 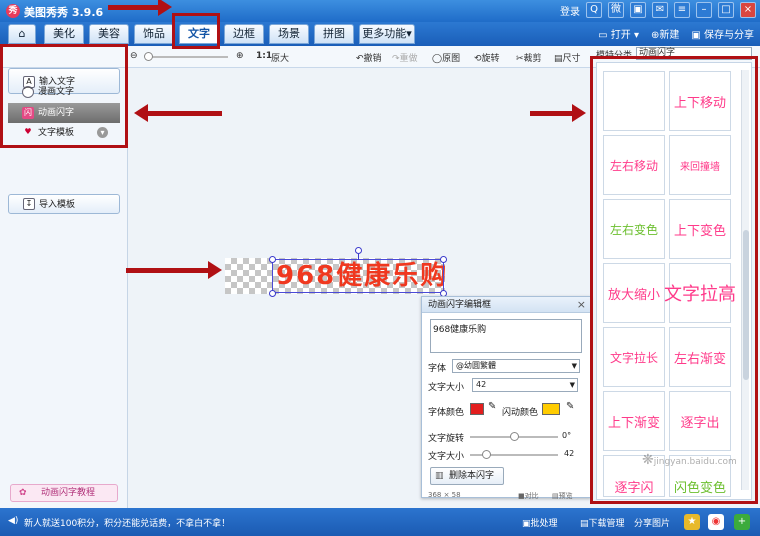 I want to click on login-link: 登录, so click(x=570, y=10).